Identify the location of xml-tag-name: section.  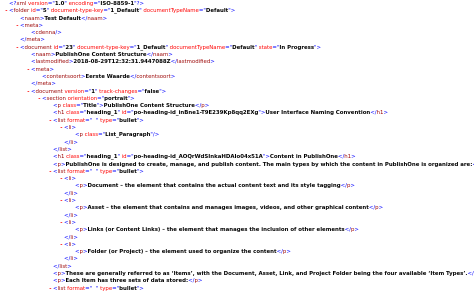
(56, 99).